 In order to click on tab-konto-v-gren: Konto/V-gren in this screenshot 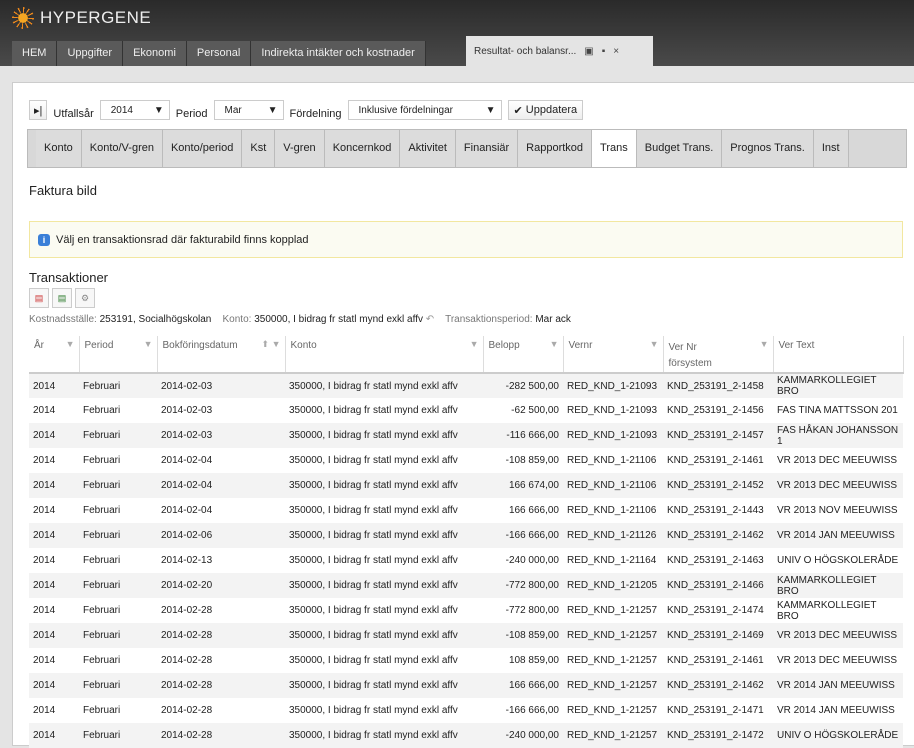, I will do `click(122, 148)`.